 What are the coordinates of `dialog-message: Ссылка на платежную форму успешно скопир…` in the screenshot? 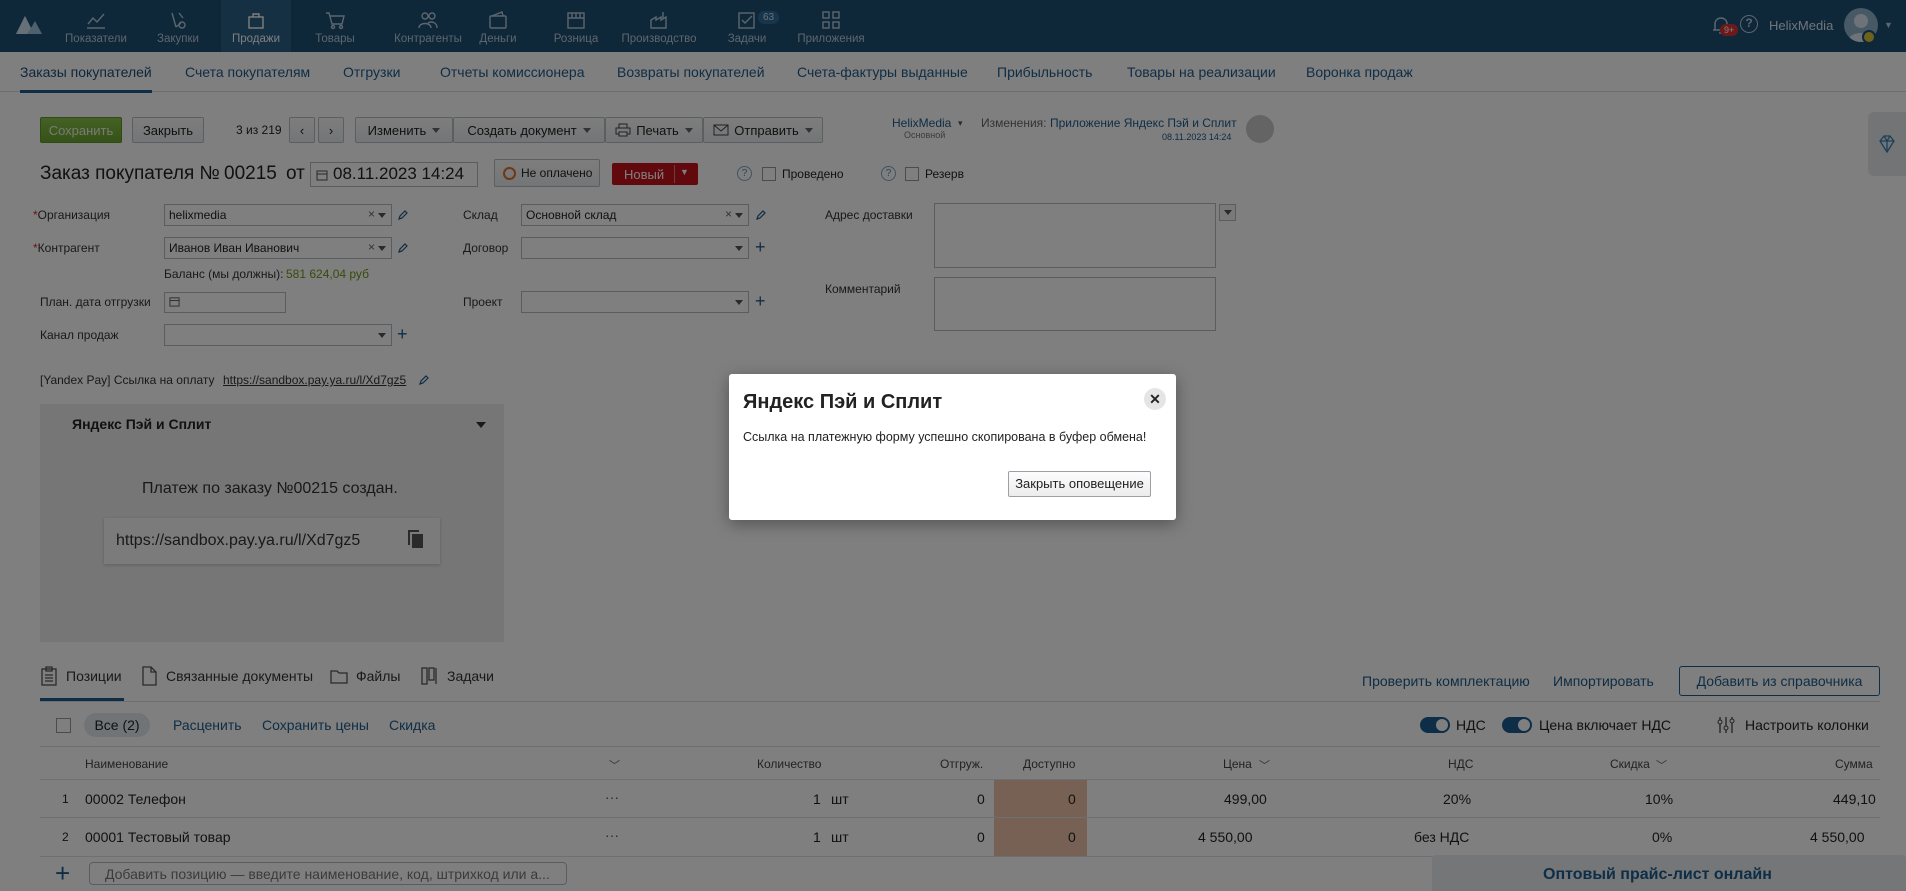 It's located at (945, 437).